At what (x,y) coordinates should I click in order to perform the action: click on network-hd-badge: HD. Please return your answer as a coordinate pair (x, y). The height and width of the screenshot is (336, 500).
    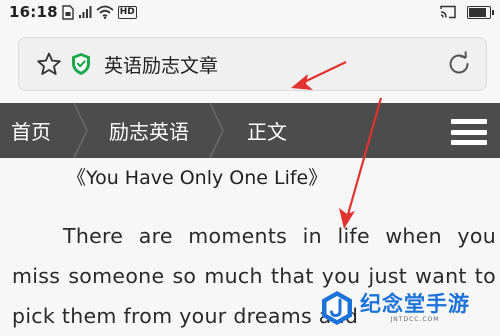
    Looking at the image, I should click on (127, 12).